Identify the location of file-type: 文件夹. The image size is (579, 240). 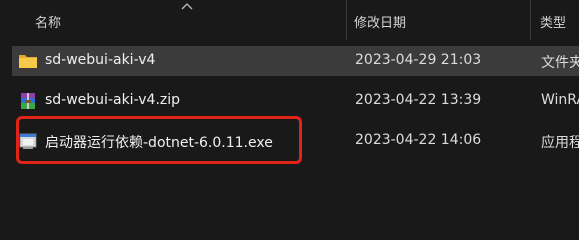
(560, 63).